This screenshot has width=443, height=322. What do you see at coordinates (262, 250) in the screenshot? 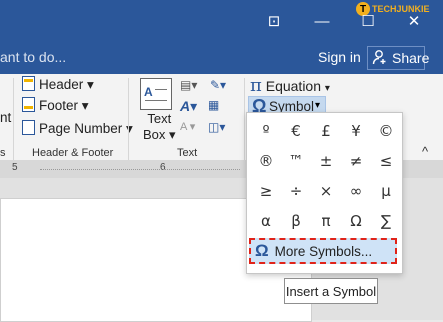
I see `omega-icon: Ω` at bounding box center [262, 250].